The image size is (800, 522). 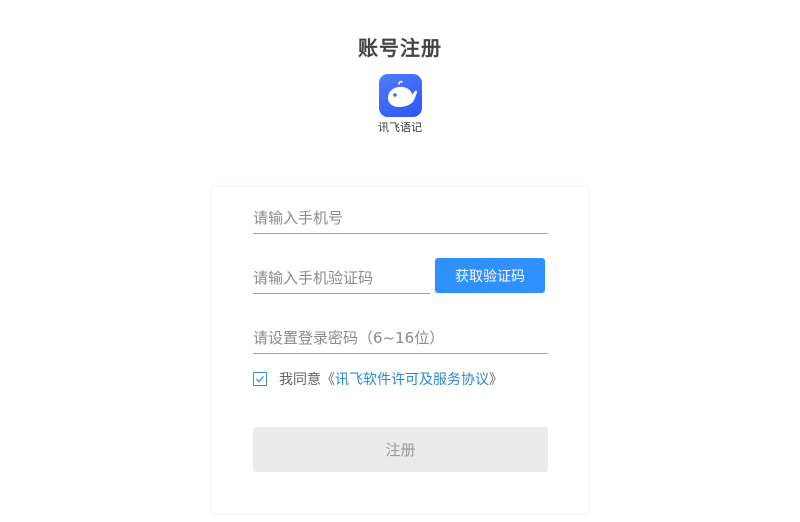 I want to click on app-logo, so click(x=400, y=95).